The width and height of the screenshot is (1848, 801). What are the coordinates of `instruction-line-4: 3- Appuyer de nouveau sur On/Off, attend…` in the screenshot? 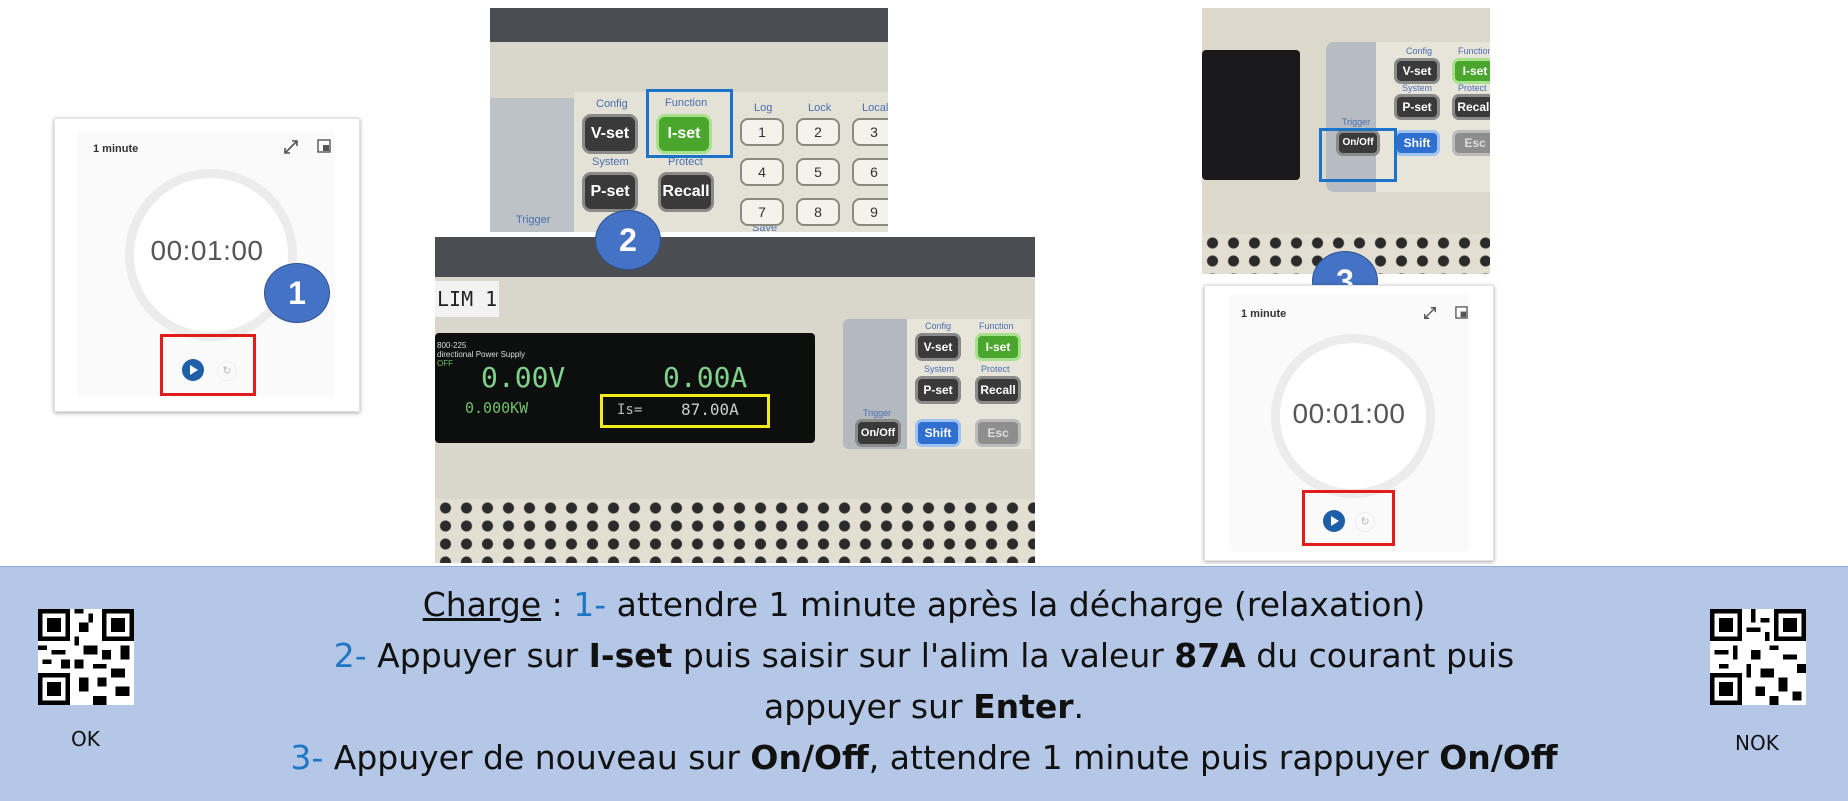 It's located at (924, 757).